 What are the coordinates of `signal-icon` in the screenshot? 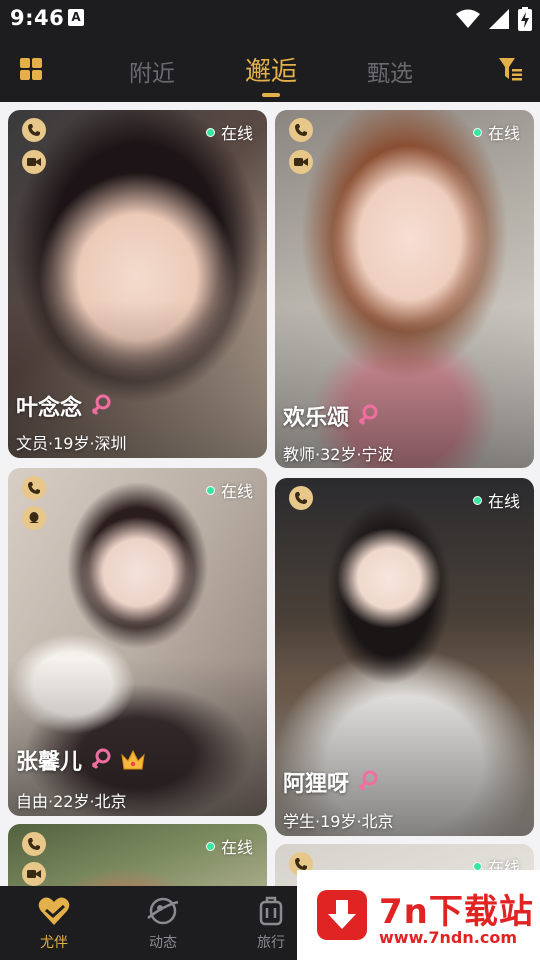 It's located at (499, 19).